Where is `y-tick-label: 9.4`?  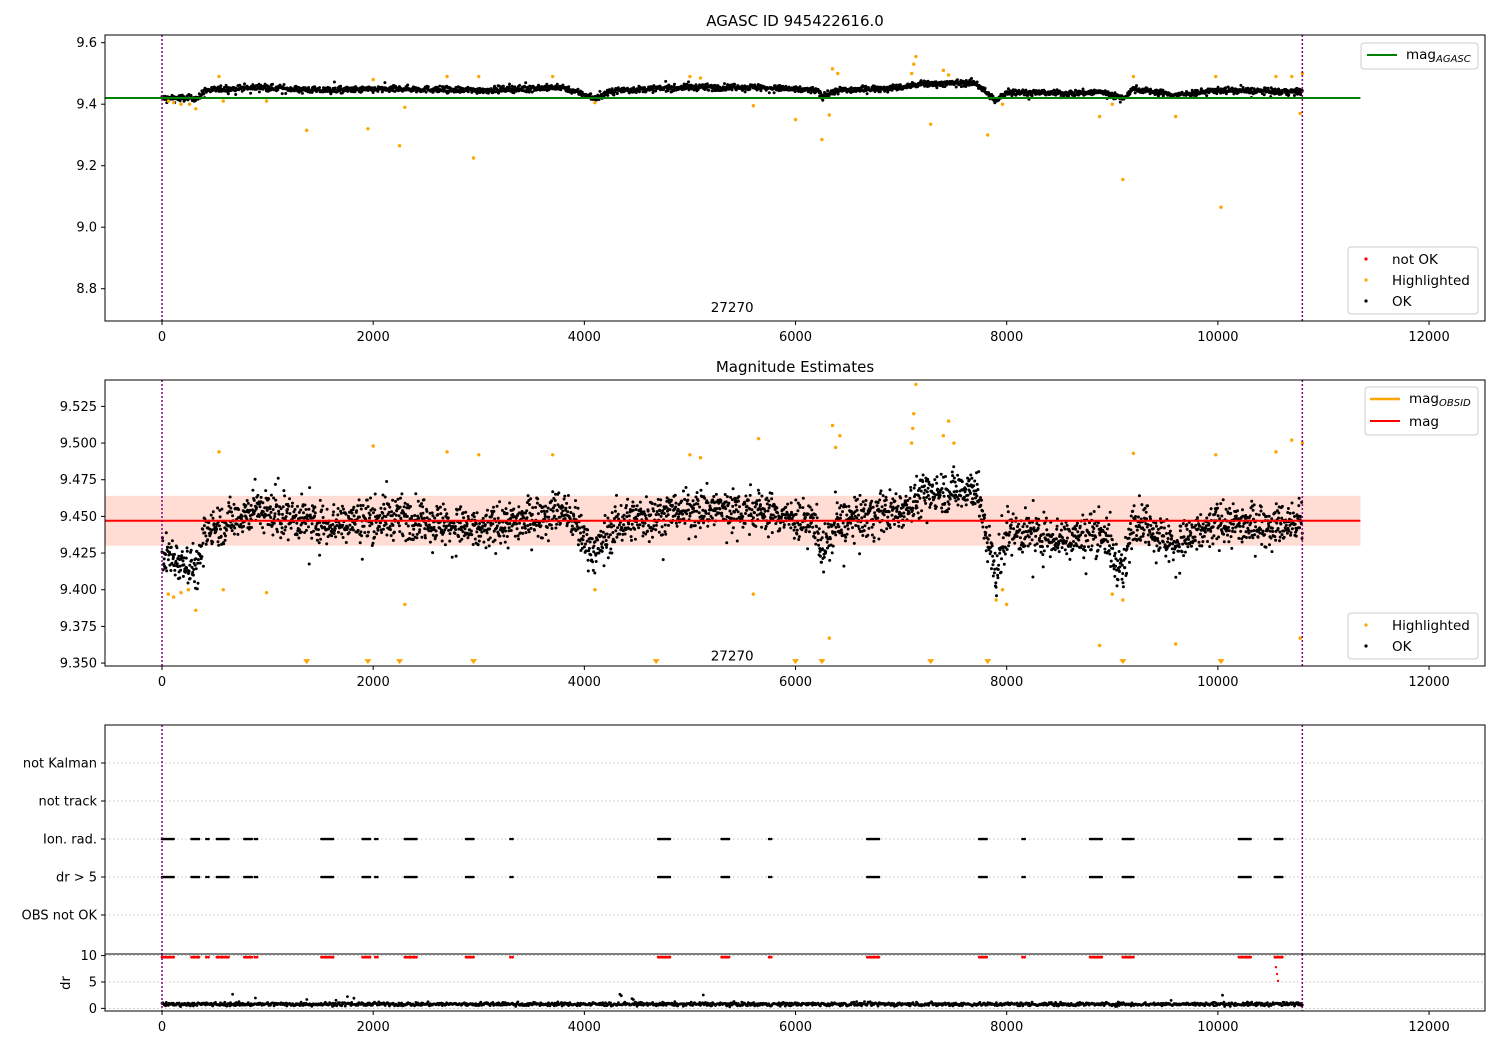 y-tick-label: 9.4 is located at coordinates (86, 105).